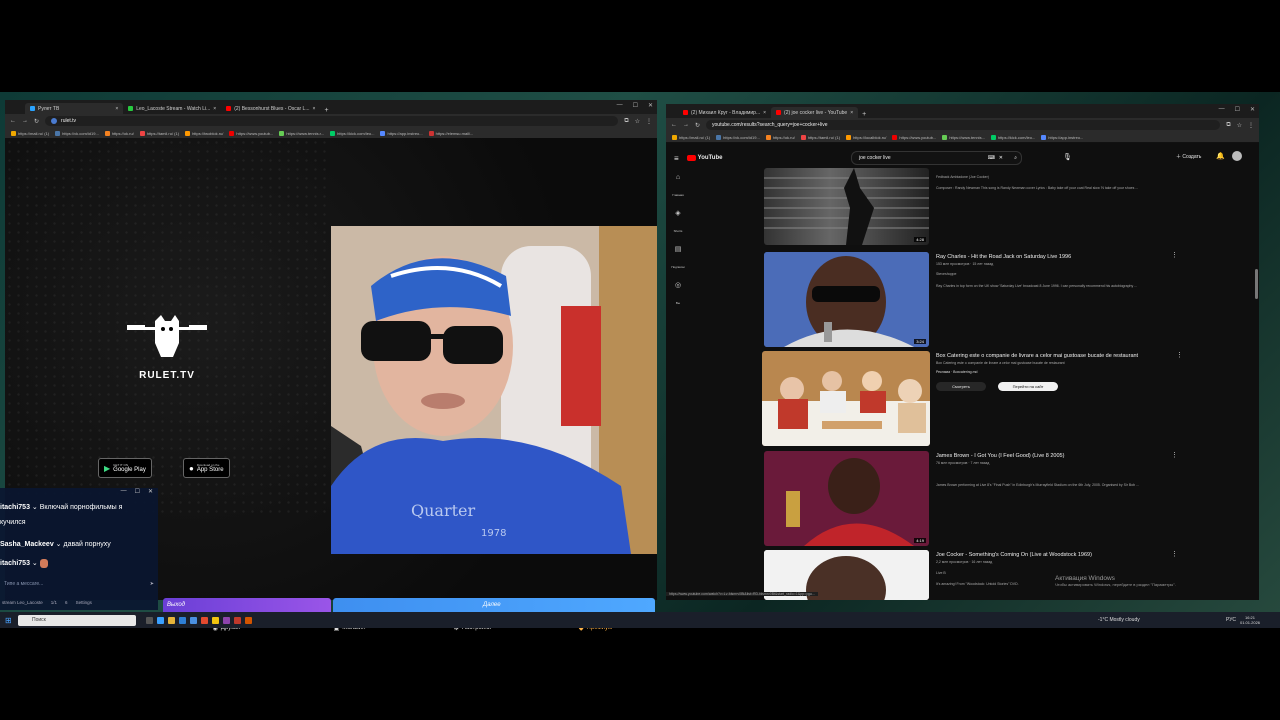 Image resolution: width=1280 pixels, height=720 pixels. Describe the element at coordinates (846, 299) in the screenshot. I see `video-thumbnail: 3:24` at that location.